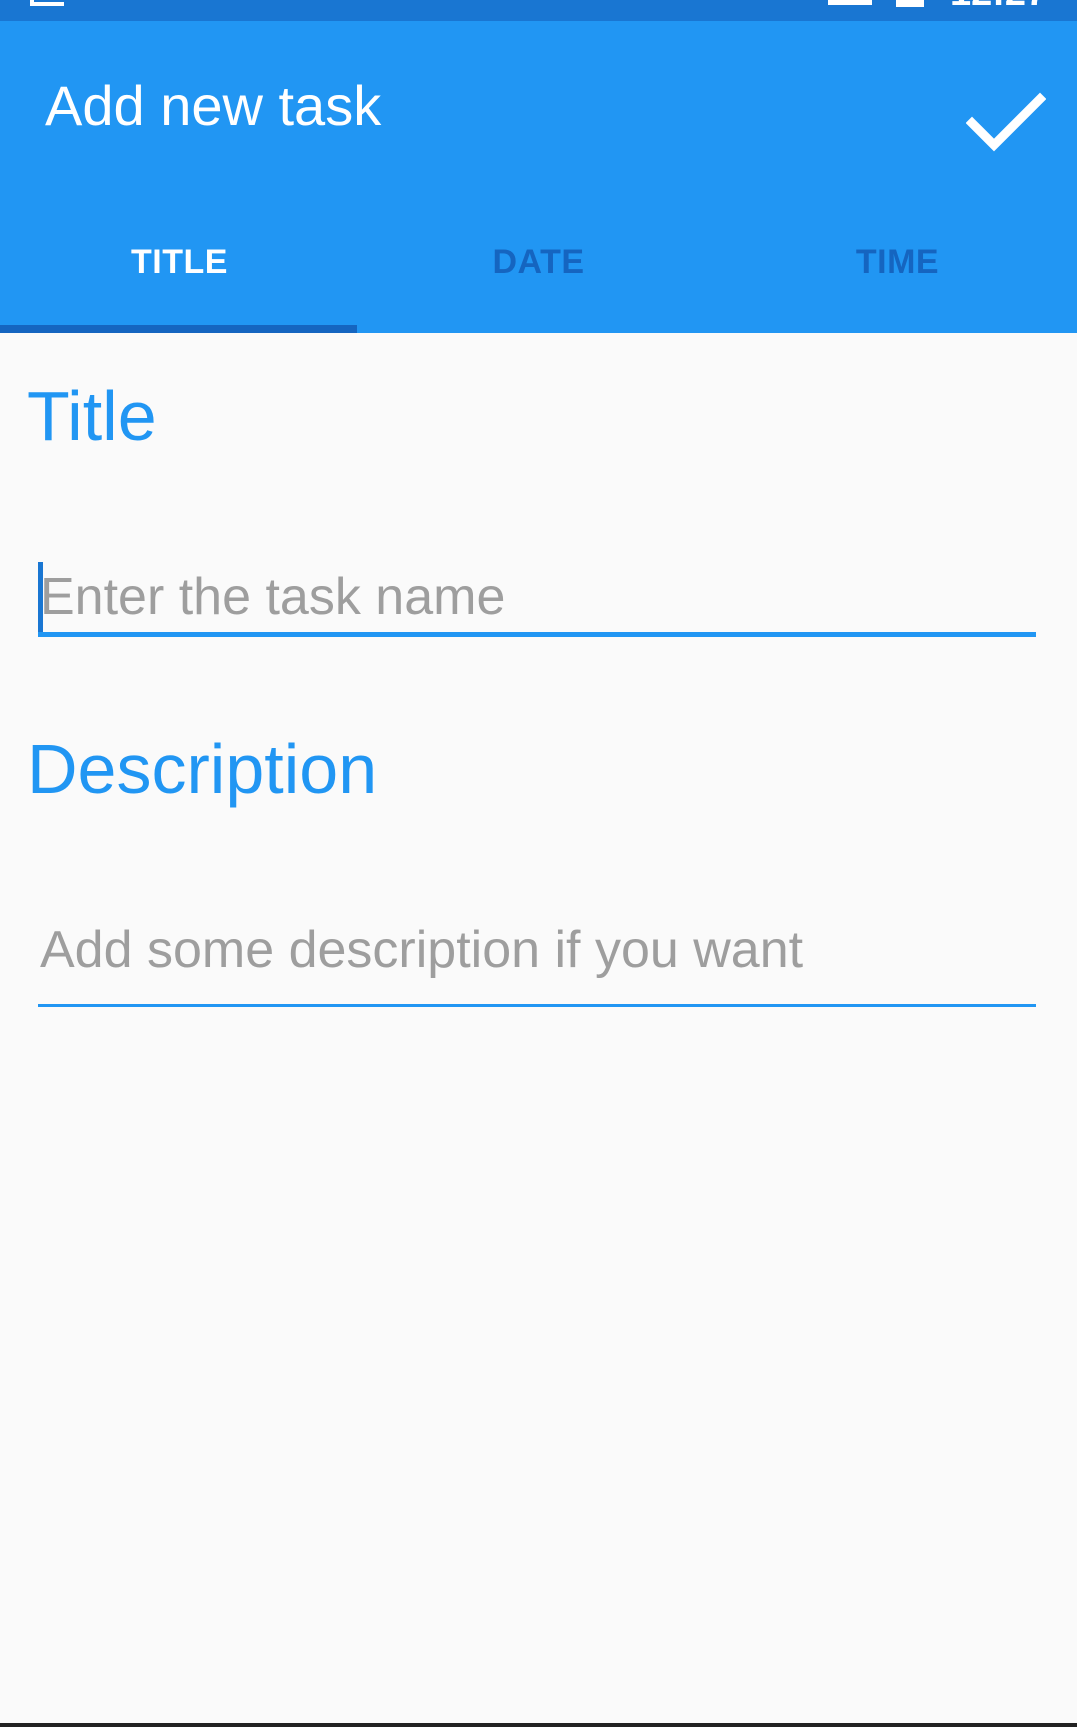  Describe the element at coordinates (202, 769) in the screenshot. I see `description-label: Description` at that location.